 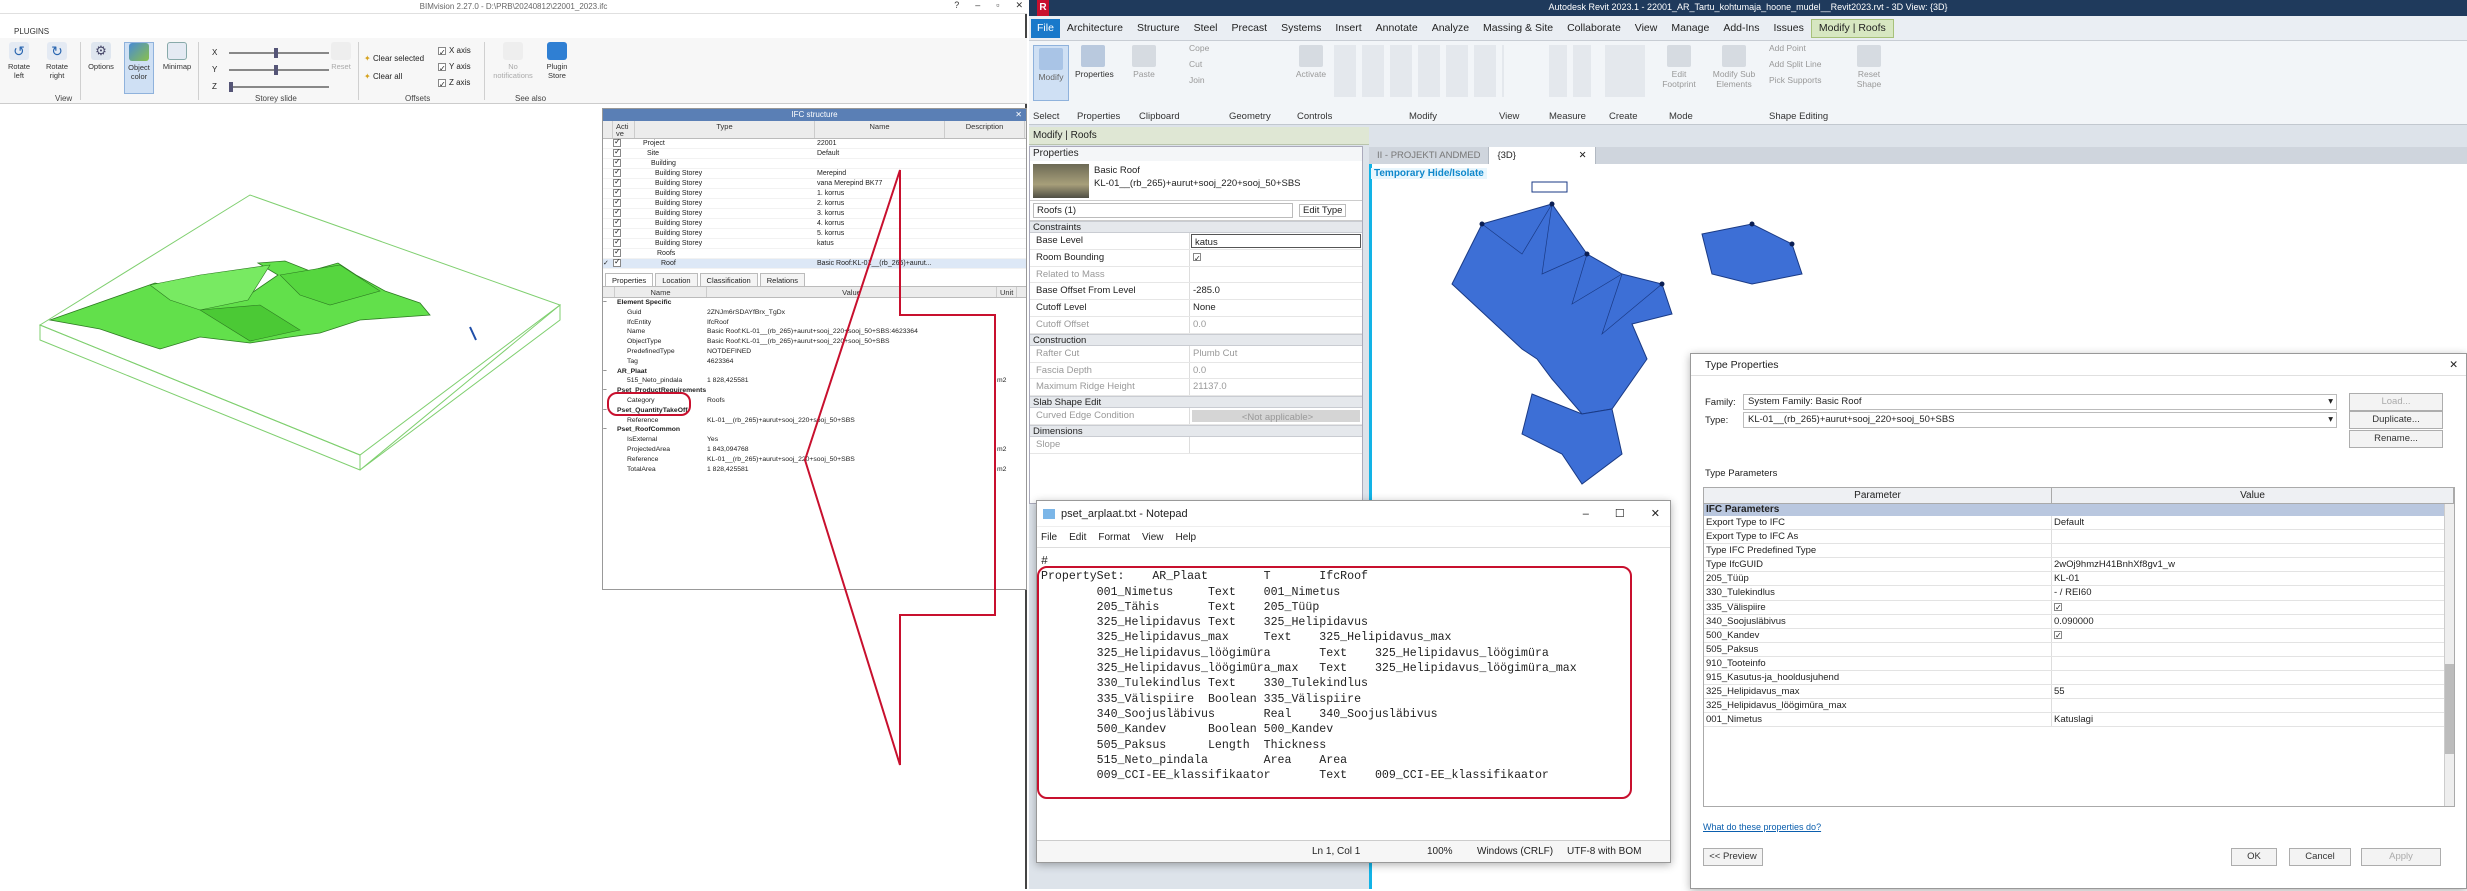 I want to click on apply-button: Apply, so click(x=2401, y=857).